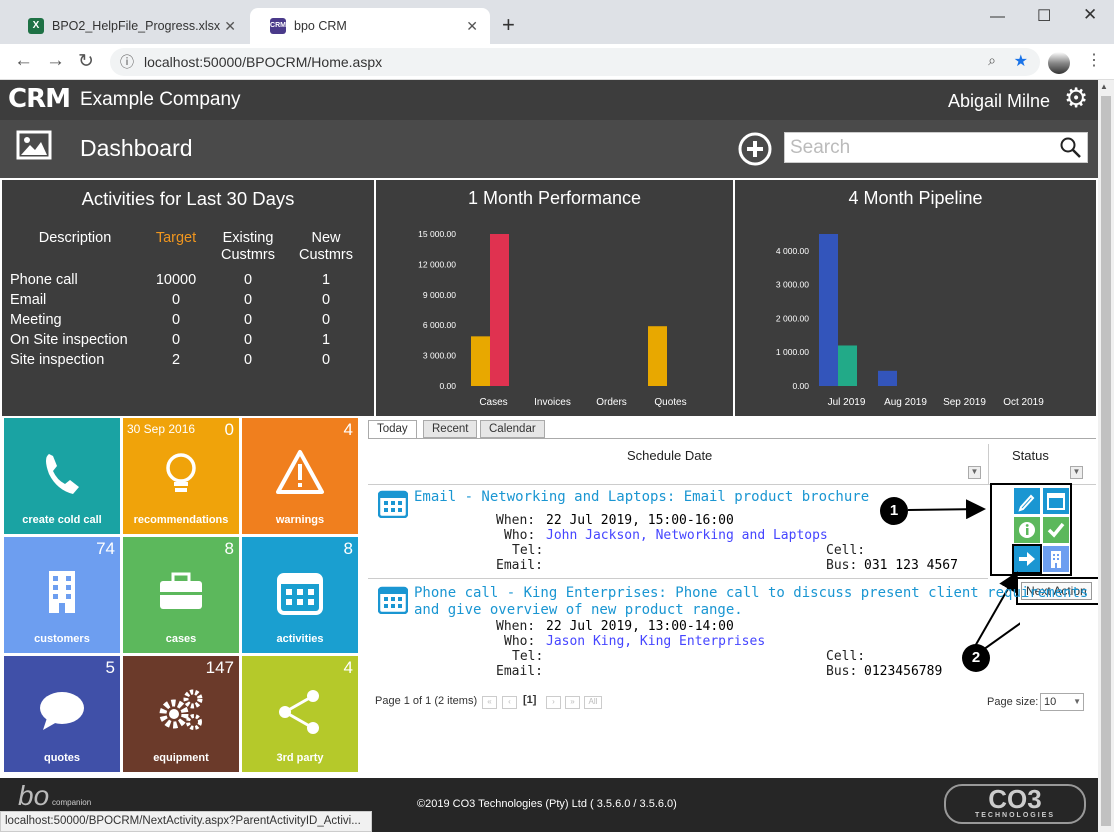 This screenshot has width=1114, height=832. I want to click on add-circle-icon, so click(755, 149).